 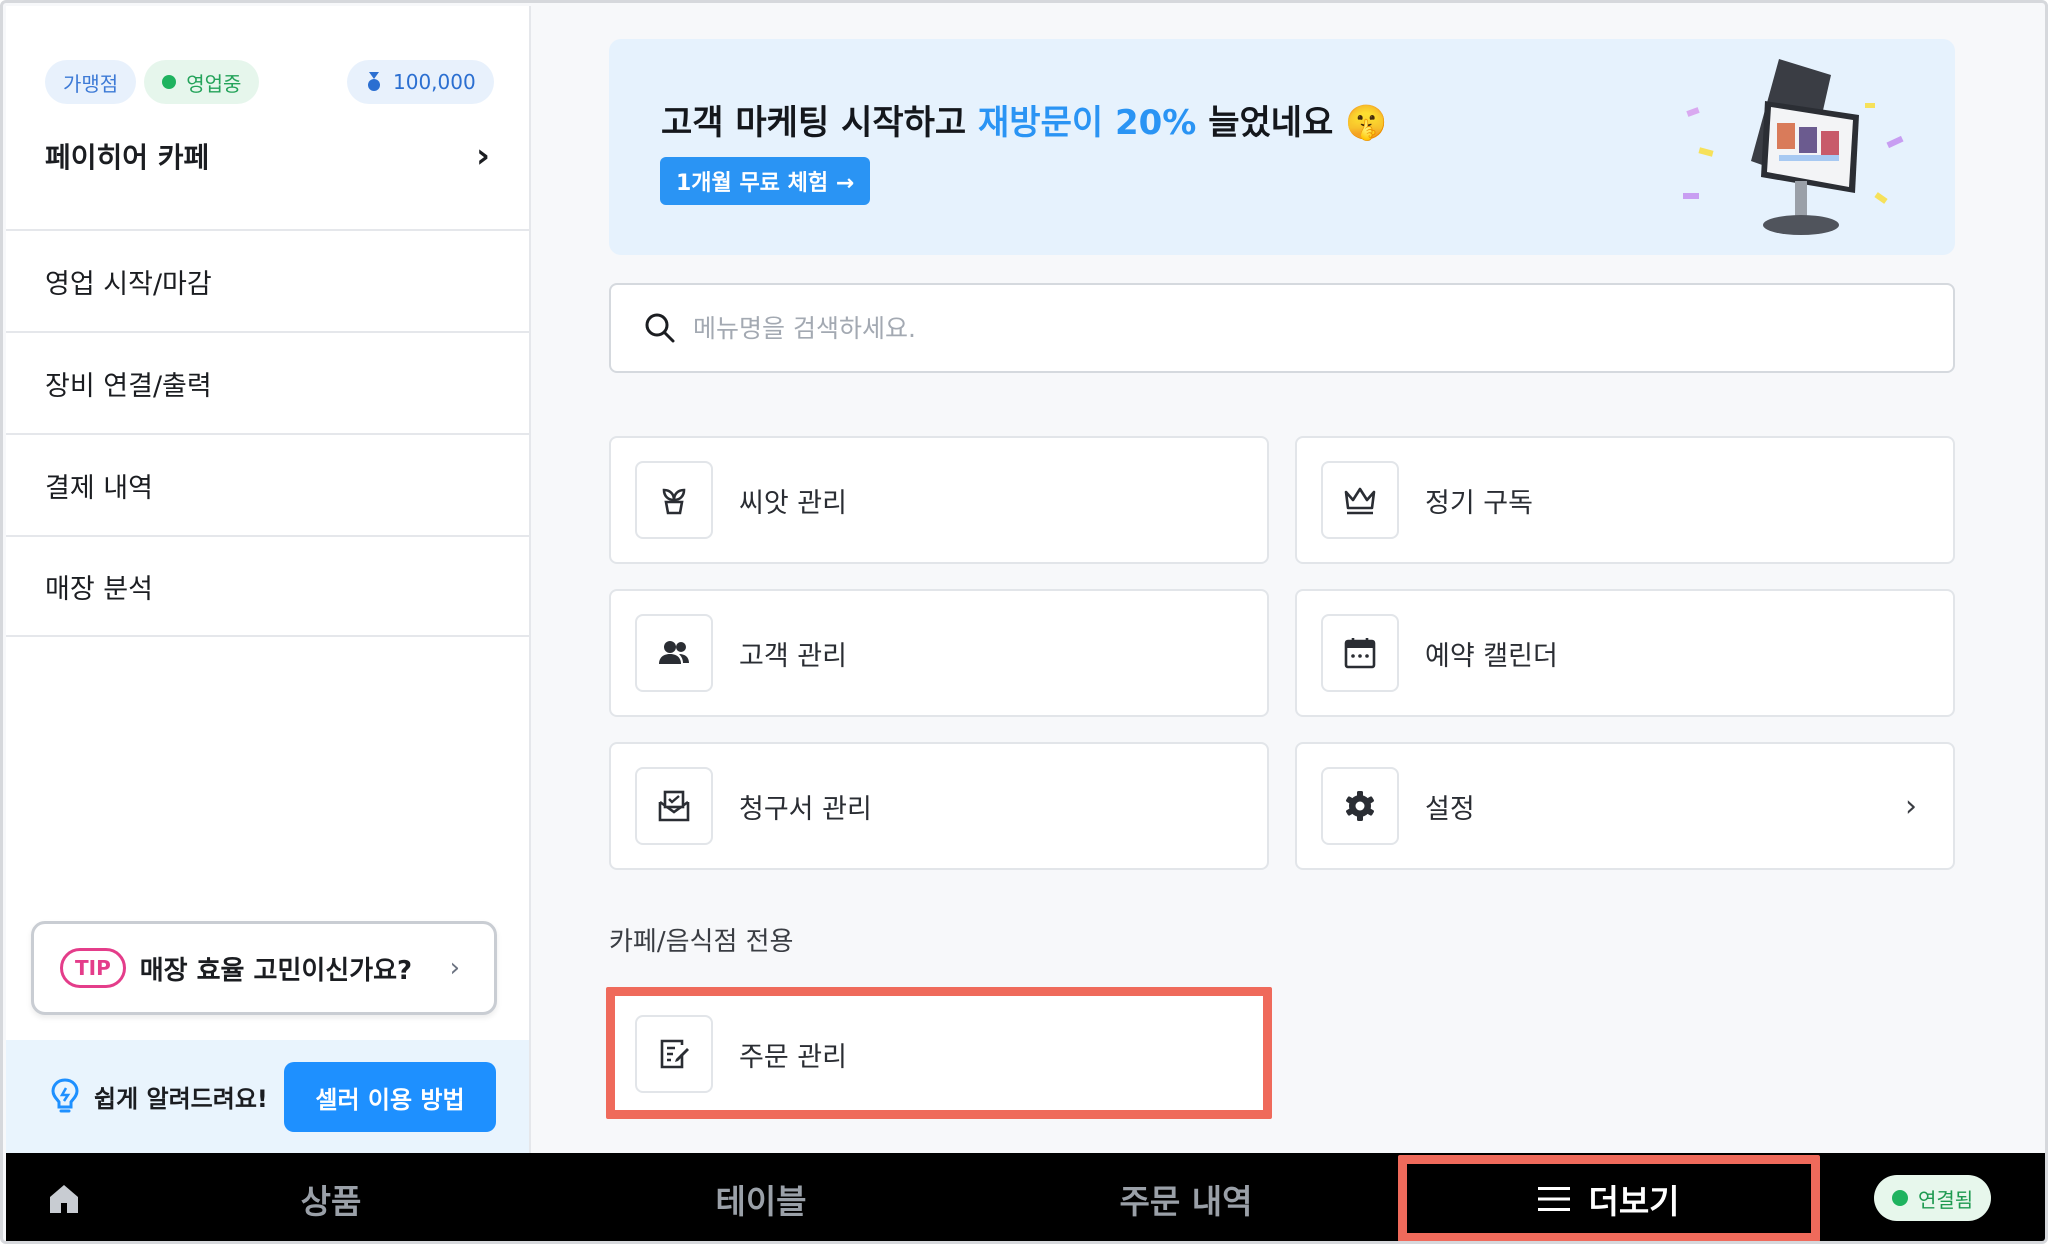 I want to click on help-text: 쉽게 알려드려요!, so click(x=181, y=1099).